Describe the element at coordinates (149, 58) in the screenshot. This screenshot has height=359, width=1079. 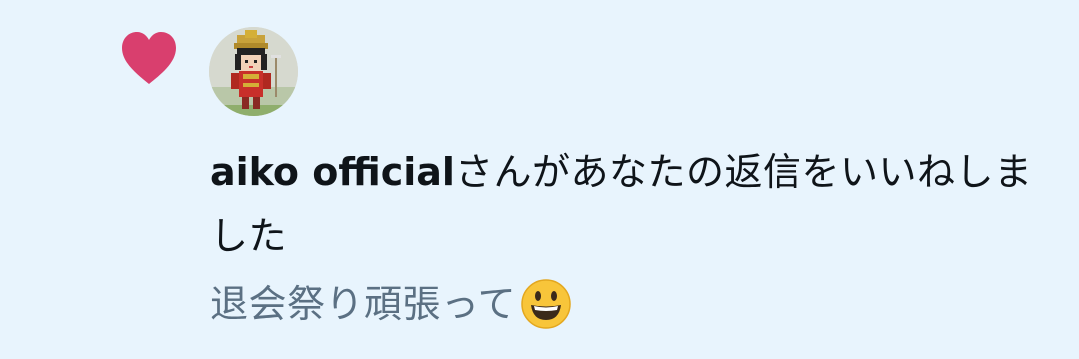
I see `heart-icon` at that location.